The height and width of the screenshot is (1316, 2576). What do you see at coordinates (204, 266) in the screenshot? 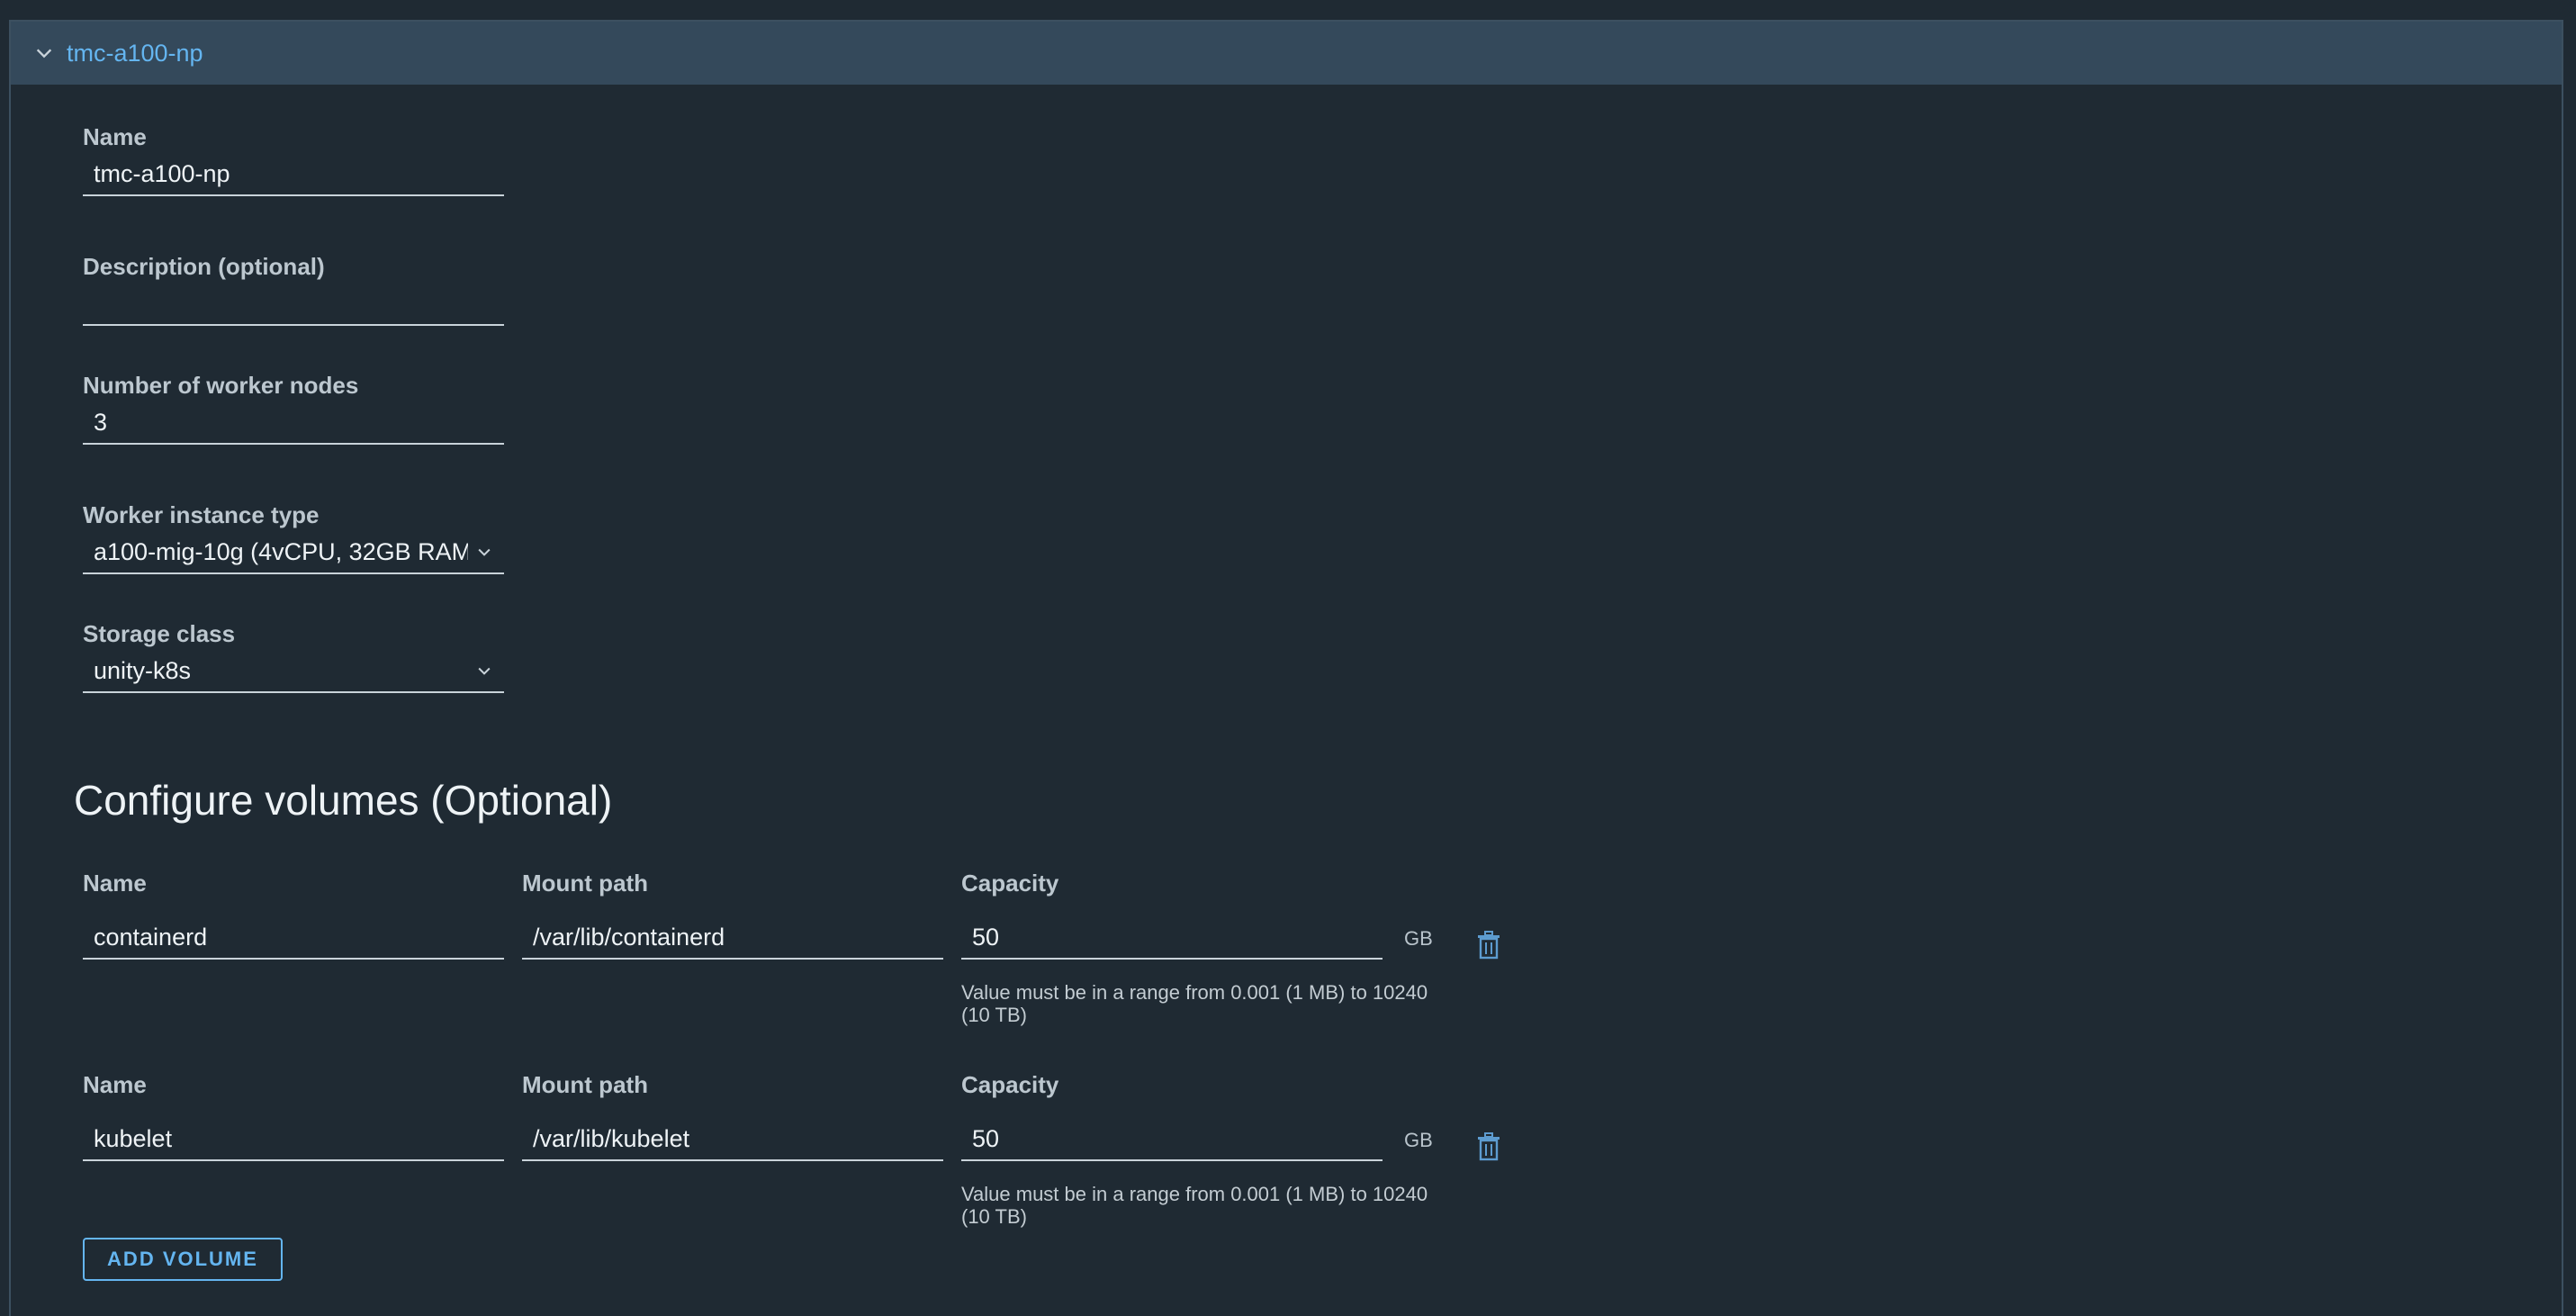
I see `description-label: Description (optional)` at bounding box center [204, 266].